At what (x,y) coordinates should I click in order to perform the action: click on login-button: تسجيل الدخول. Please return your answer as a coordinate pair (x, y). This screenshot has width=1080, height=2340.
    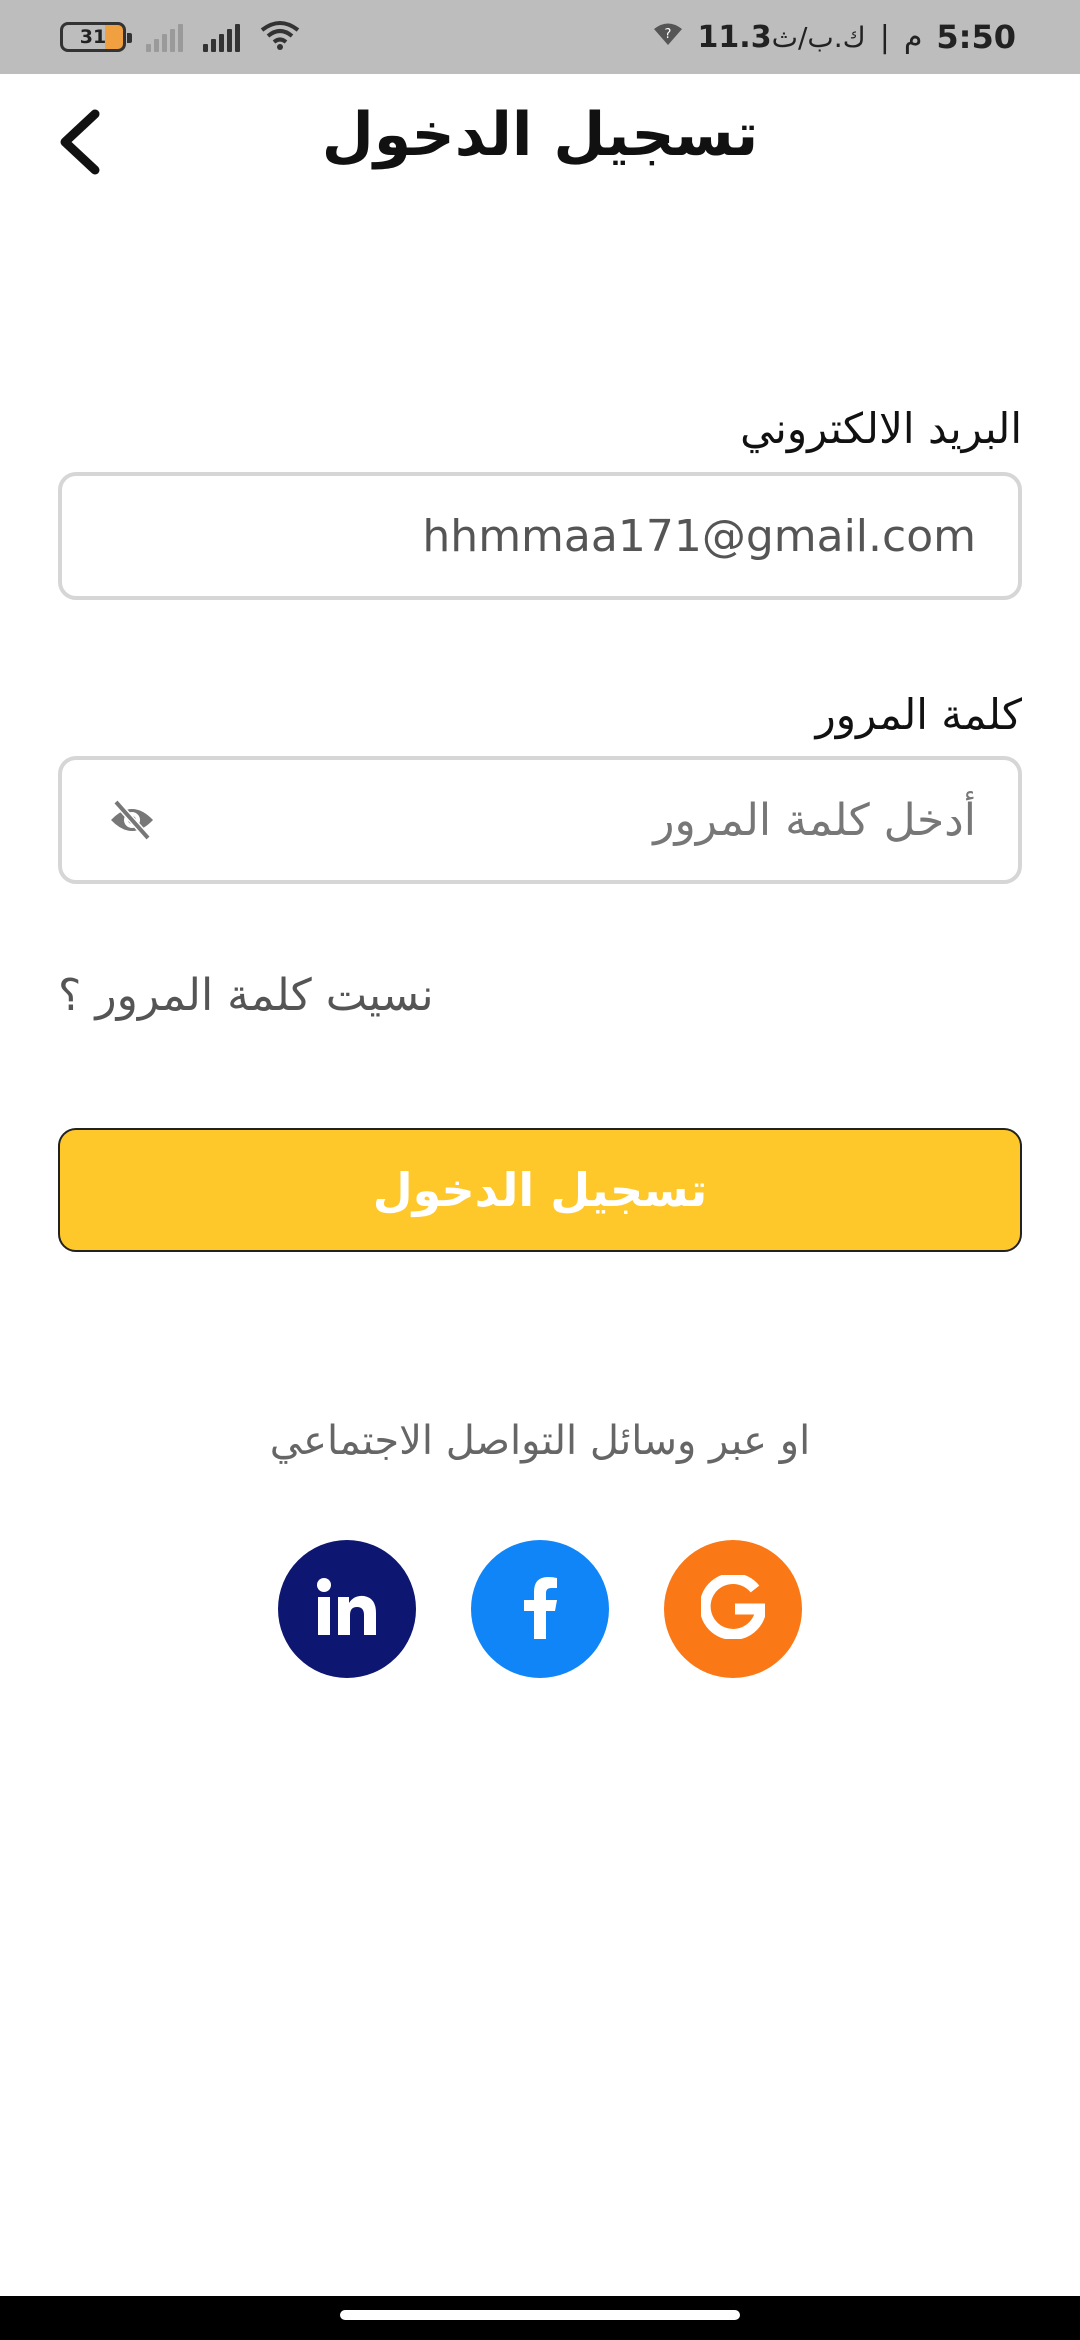
    Looking at the image, I should click on (540, 1190).